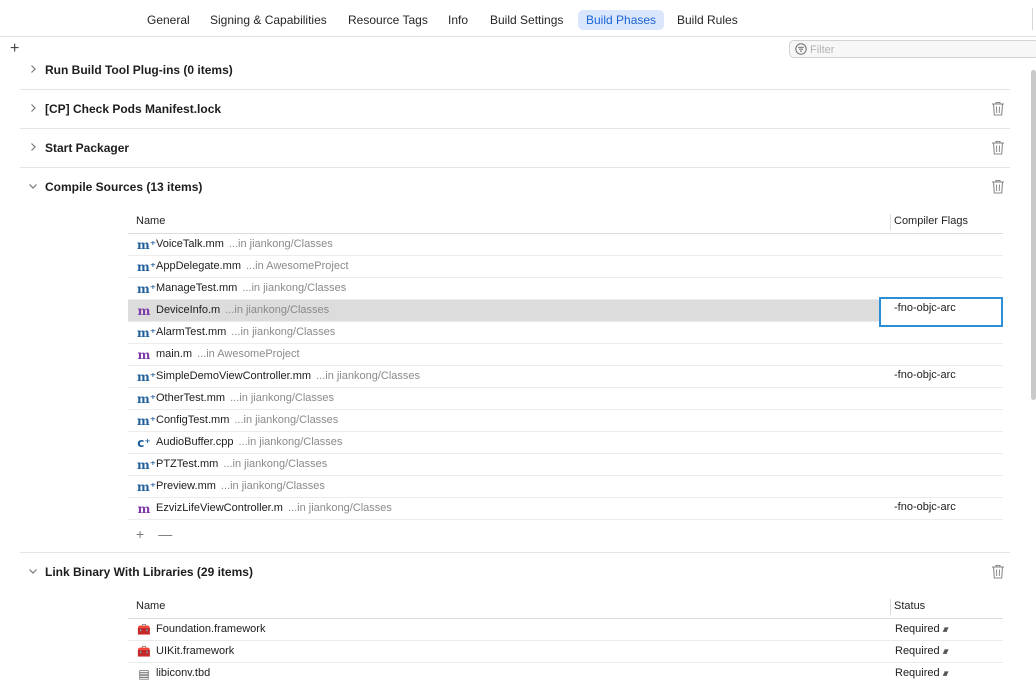 The height and width of the screenshot is (680, 1036). Describe the element at coordinates (193, 420) in the screenshot. I see `file-name-text: ConfigTest.mm` at that location.